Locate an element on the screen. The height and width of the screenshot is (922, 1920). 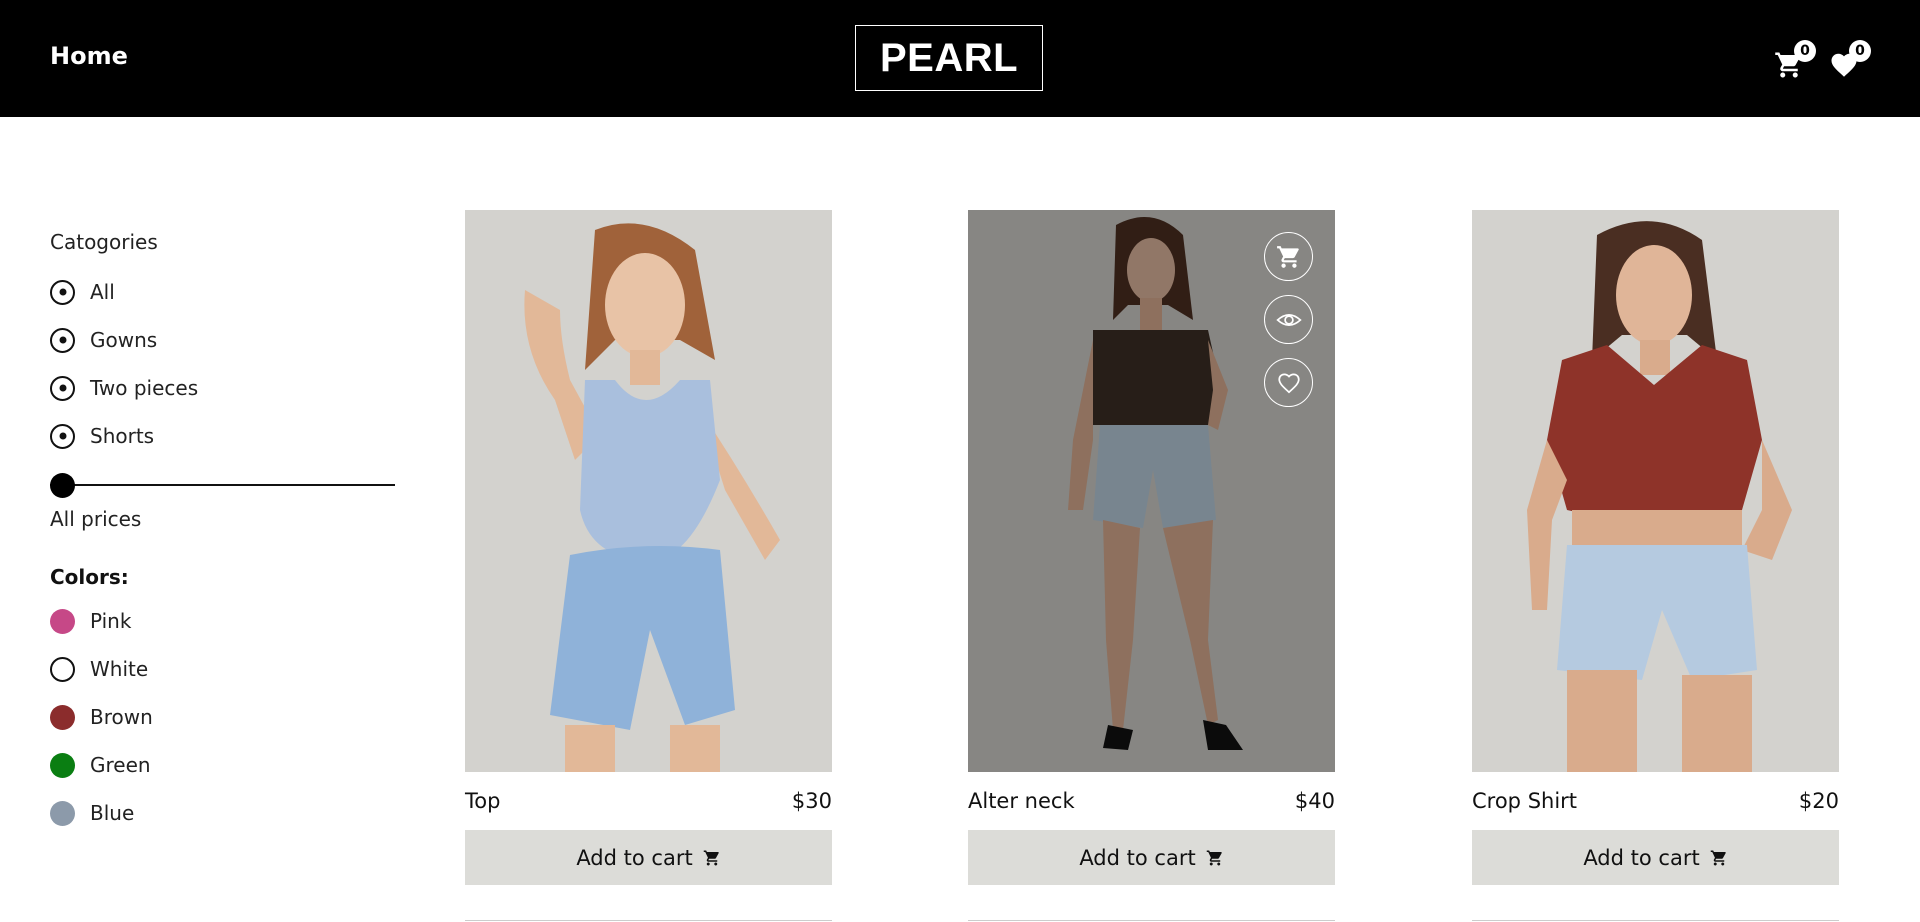
slider-track is located at coordinates (222, 485).